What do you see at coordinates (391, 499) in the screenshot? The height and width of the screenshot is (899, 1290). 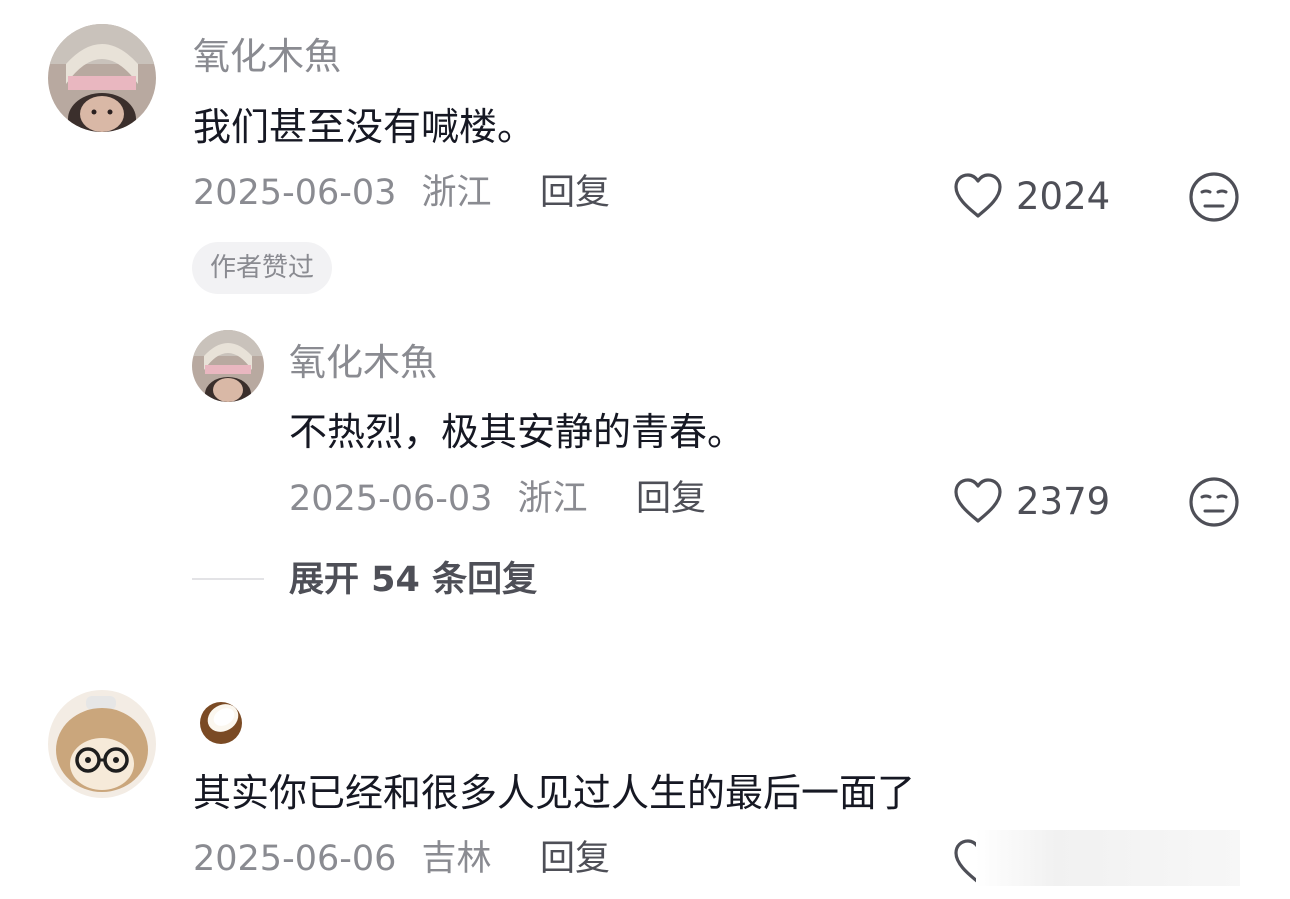 I see `reply-date: 2025-06-03` at bounding box center [391, 499].